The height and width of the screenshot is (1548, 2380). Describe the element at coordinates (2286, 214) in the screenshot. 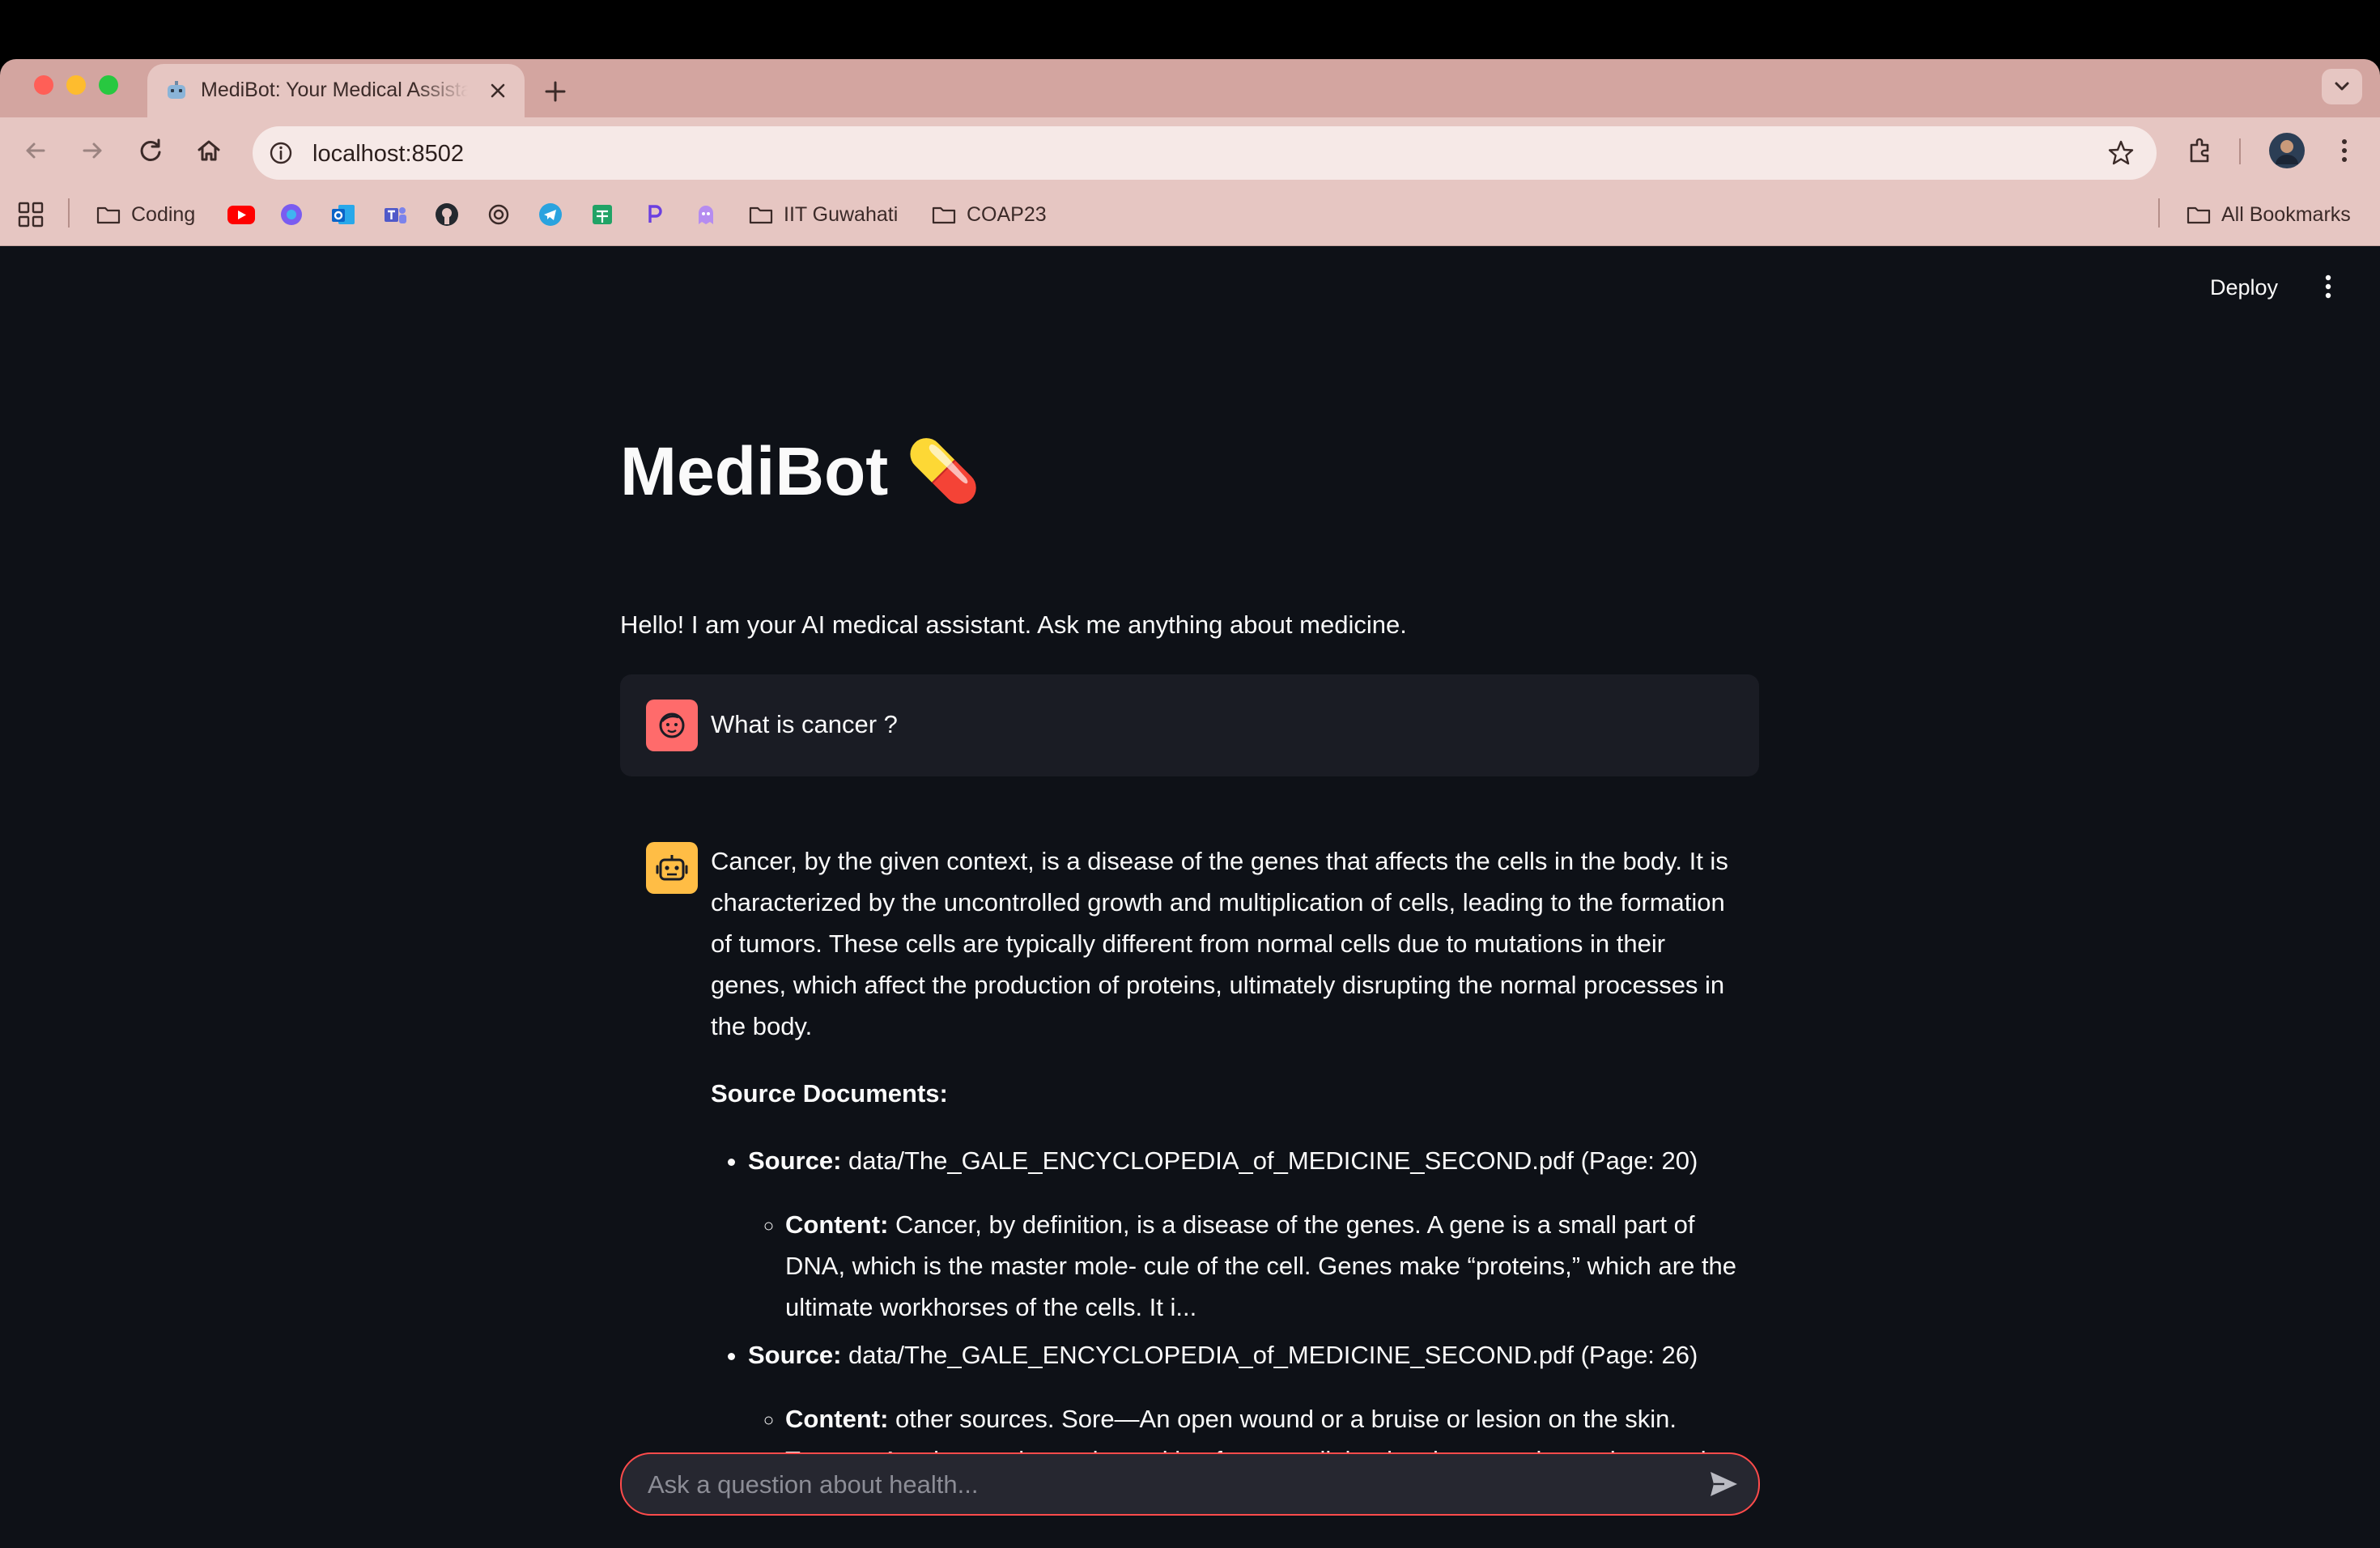

I see `all-bookmarks-label: All Bookmarks` at that location.